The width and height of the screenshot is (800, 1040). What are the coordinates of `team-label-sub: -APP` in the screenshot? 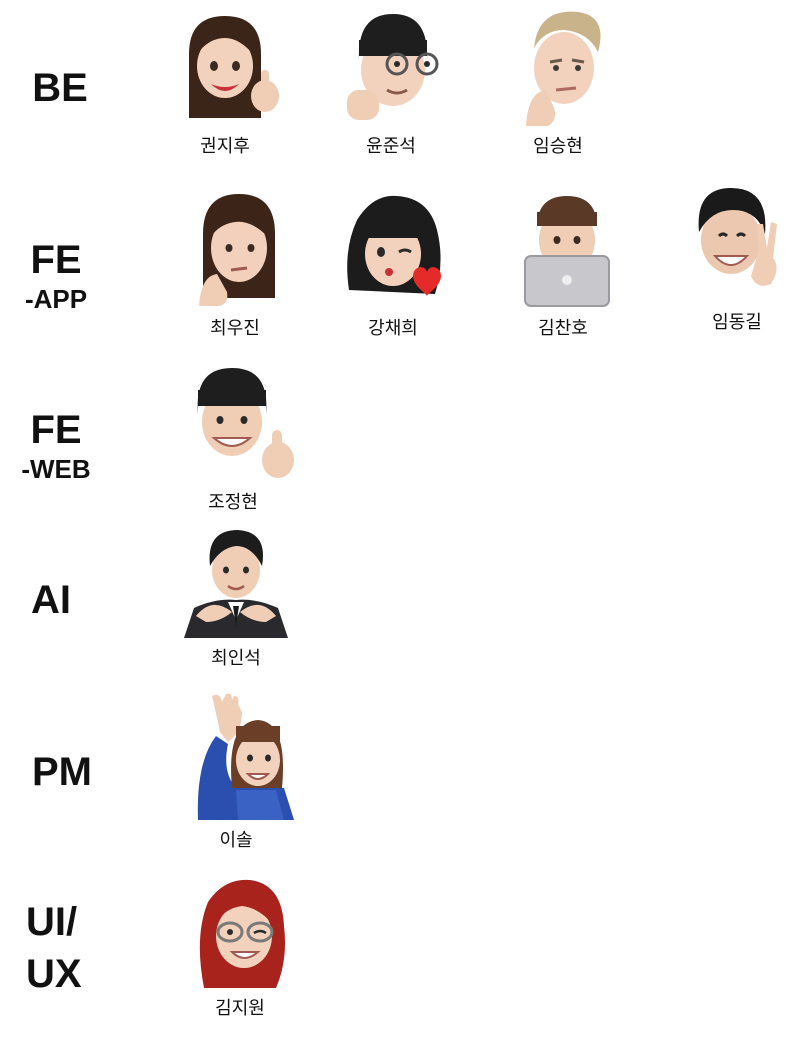 It's located at (56, 299).